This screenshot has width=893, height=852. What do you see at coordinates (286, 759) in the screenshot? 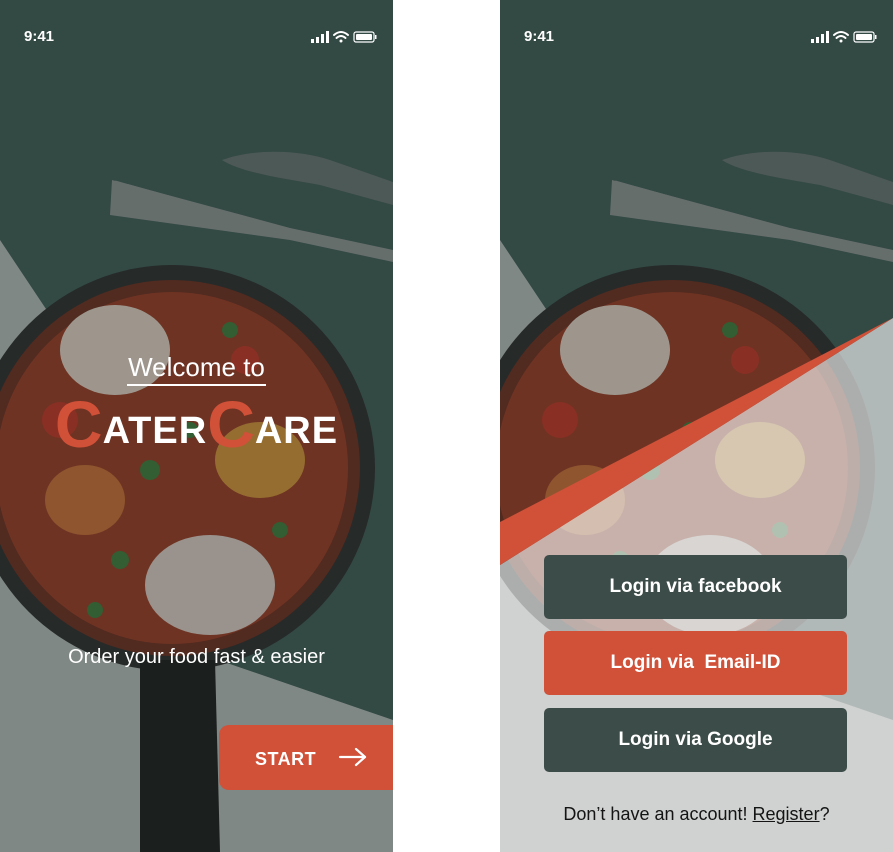
I see `start-label: START` at bounding box center [286, 759].